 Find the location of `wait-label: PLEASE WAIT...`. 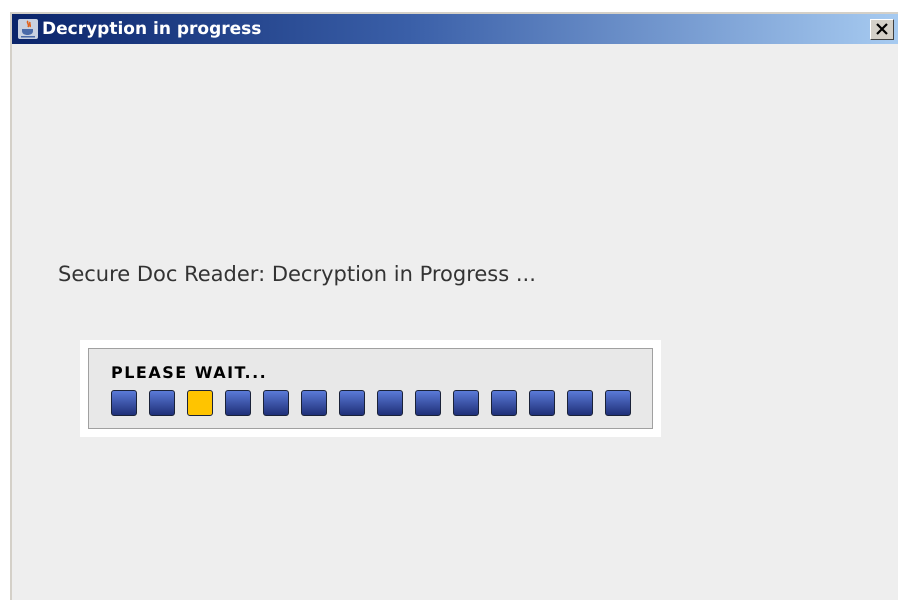

wait-label: PLEASE WAIT... is located at coordinates (189, 372).